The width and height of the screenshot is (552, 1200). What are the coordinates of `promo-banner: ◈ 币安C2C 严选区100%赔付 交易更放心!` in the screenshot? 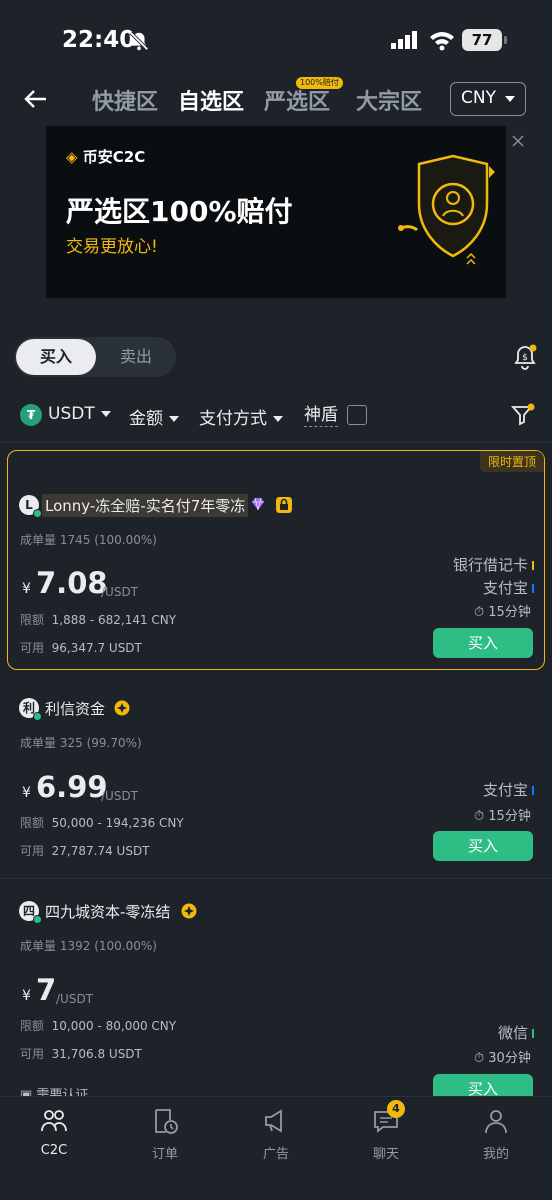 It's located at (276, 212).